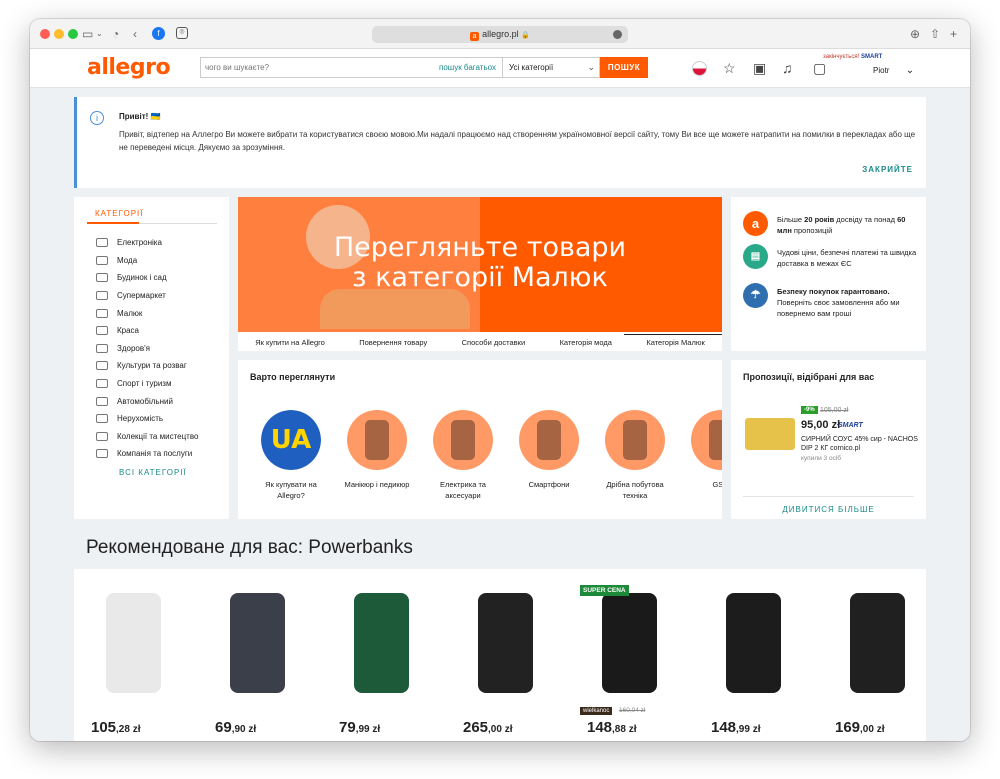 Image resolution: width=1000 pixels, height=779 pixels. What do you see at coordinates (632, 710) in the screenshot?
I see `product-old-price: 160,04 zł` at bounding box center [632, 710].